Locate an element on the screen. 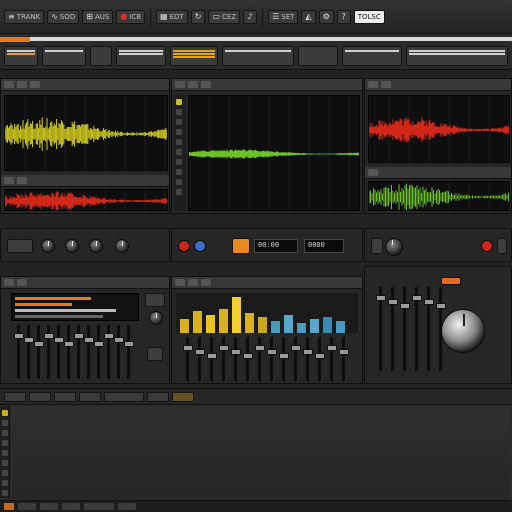  record-button: ● ICB is located at coordinates (131, 16).